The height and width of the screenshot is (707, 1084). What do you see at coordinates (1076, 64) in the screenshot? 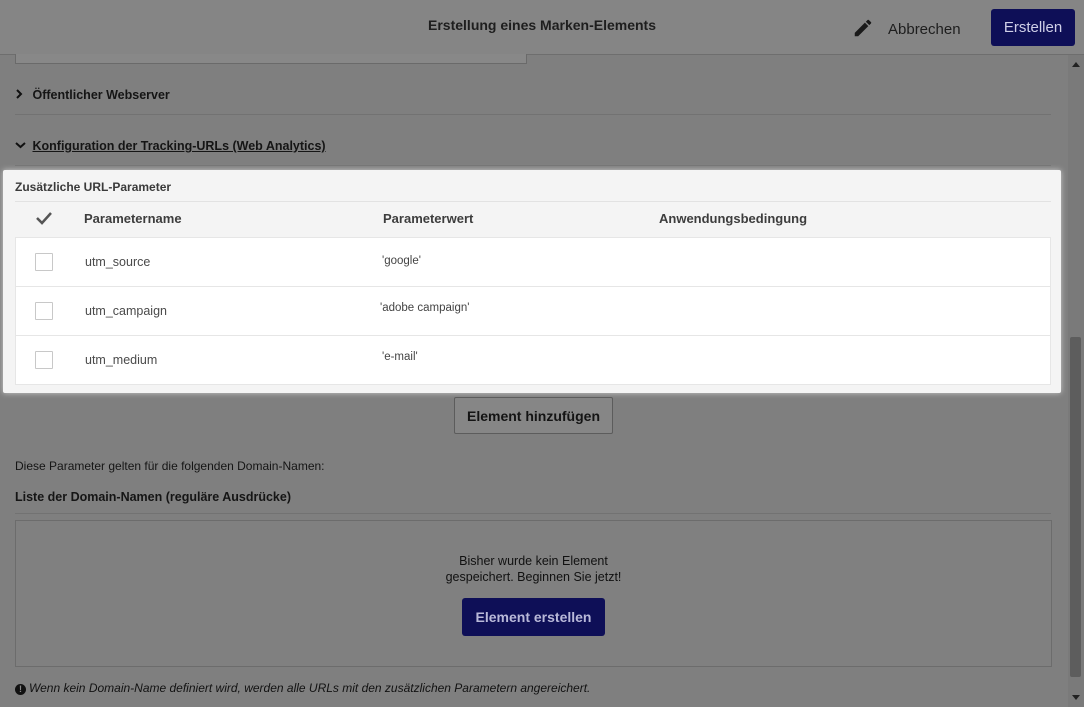
I see `scroll-up-icon` at bounding box center [1076, 64].